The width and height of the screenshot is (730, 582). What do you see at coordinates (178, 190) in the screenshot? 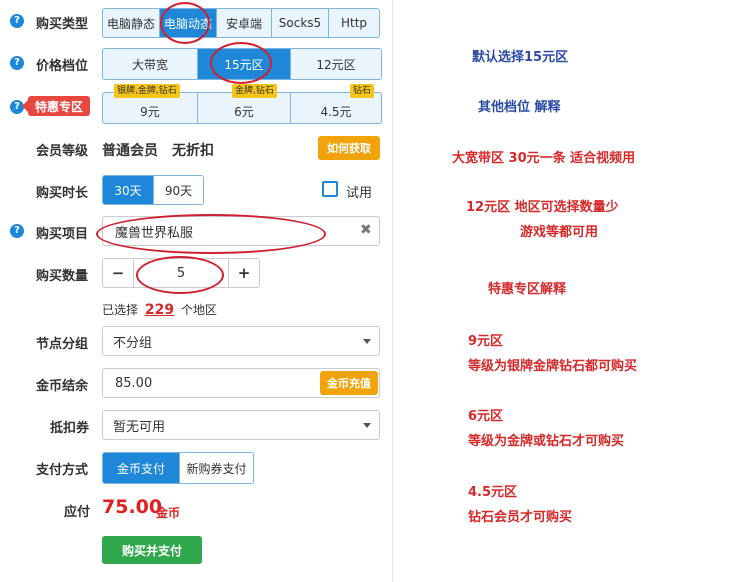
I see `duration-option: 90天` at bounding box center [178, 190].